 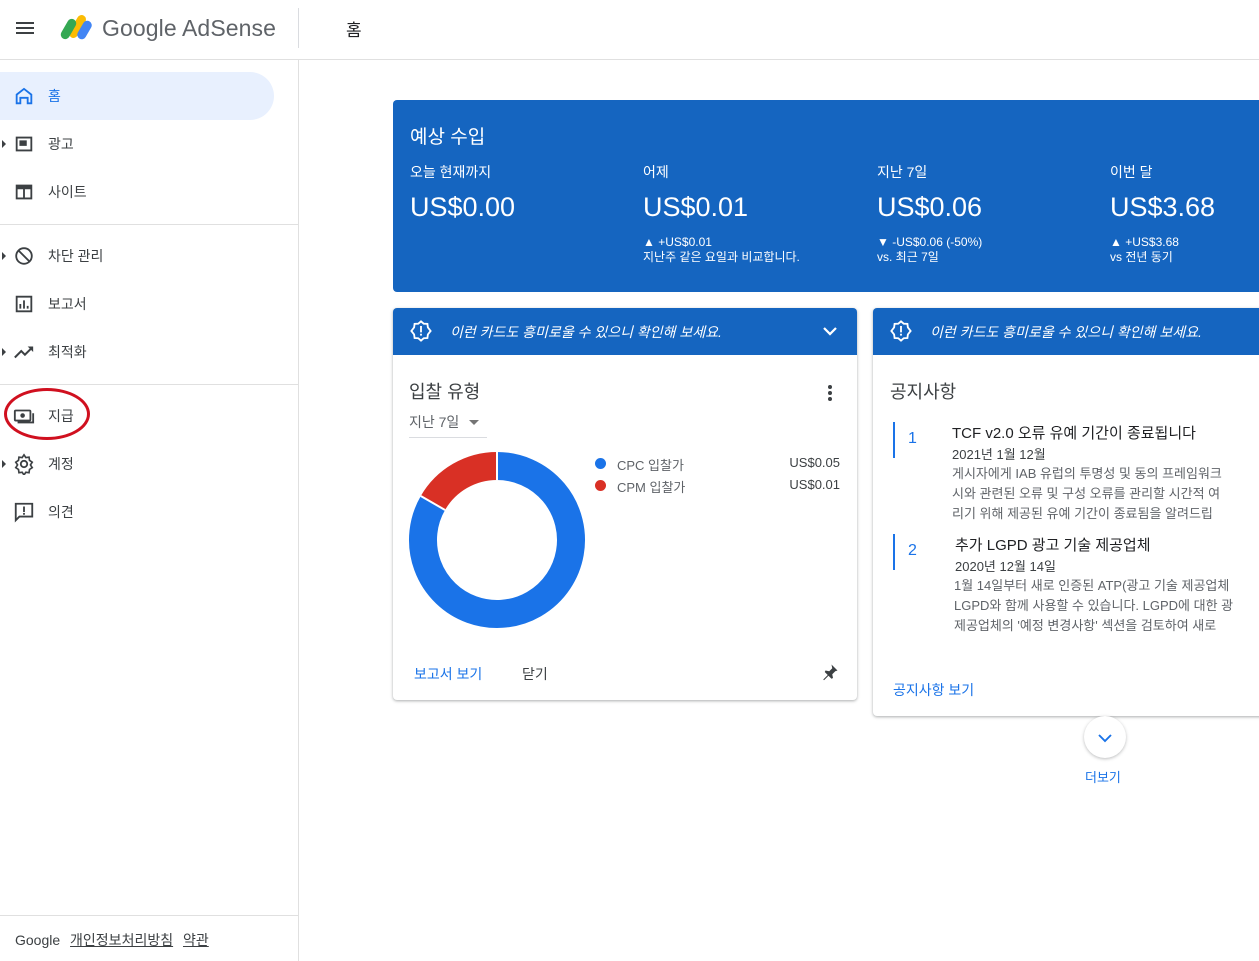 I want to click on sidebar-item-optimization: 최적화, so click(x=137, y=352).